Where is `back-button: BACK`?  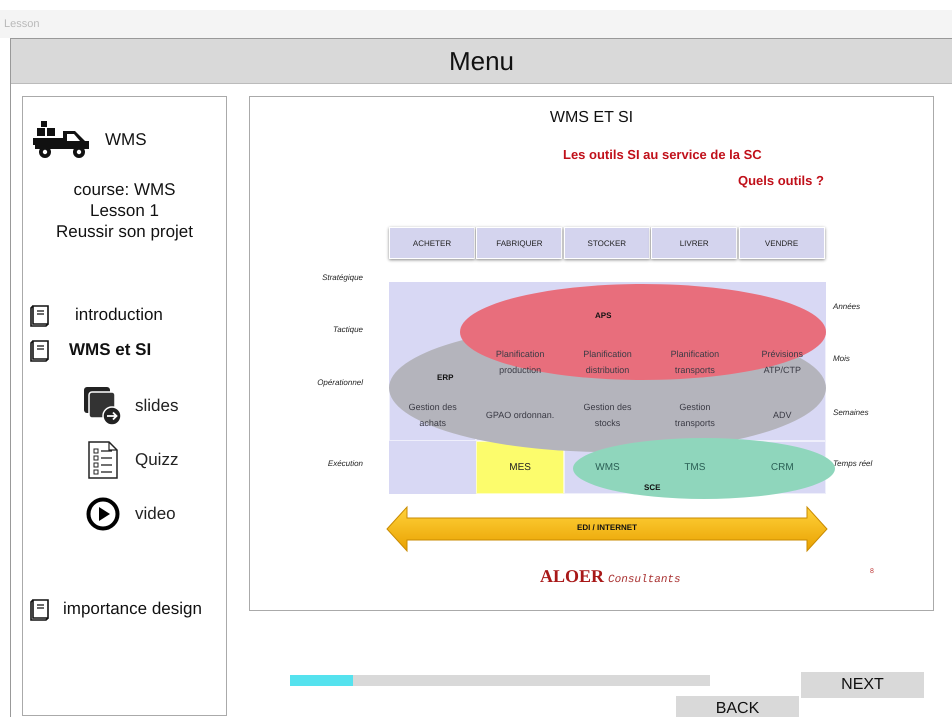 back-button: BACK is located at coordinates (737, 706).